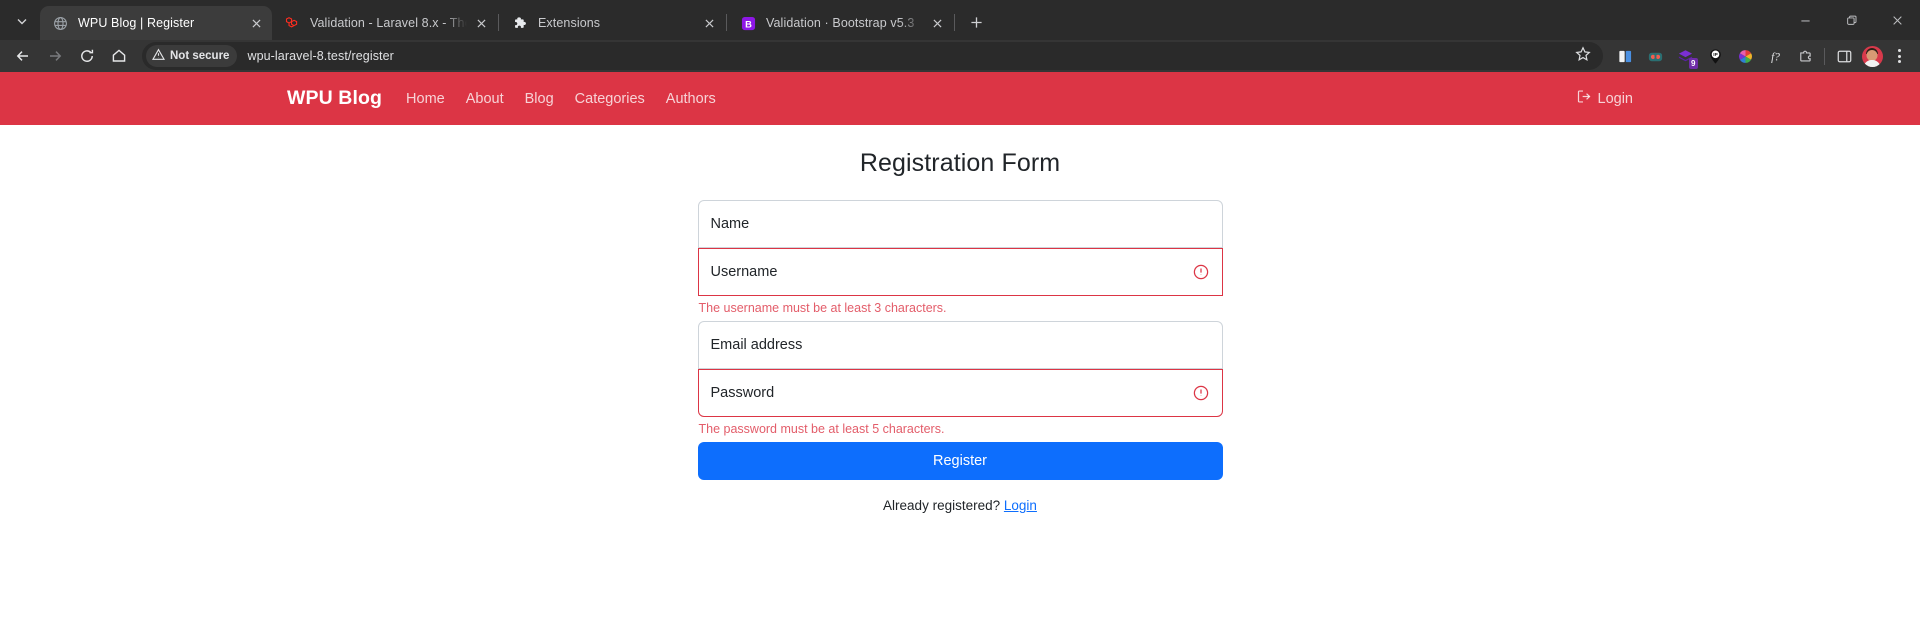  What do you see at coordinates (569, 23) in the screenshot?
I see `tab-title: Extensions` at bounding box center [569, 23].